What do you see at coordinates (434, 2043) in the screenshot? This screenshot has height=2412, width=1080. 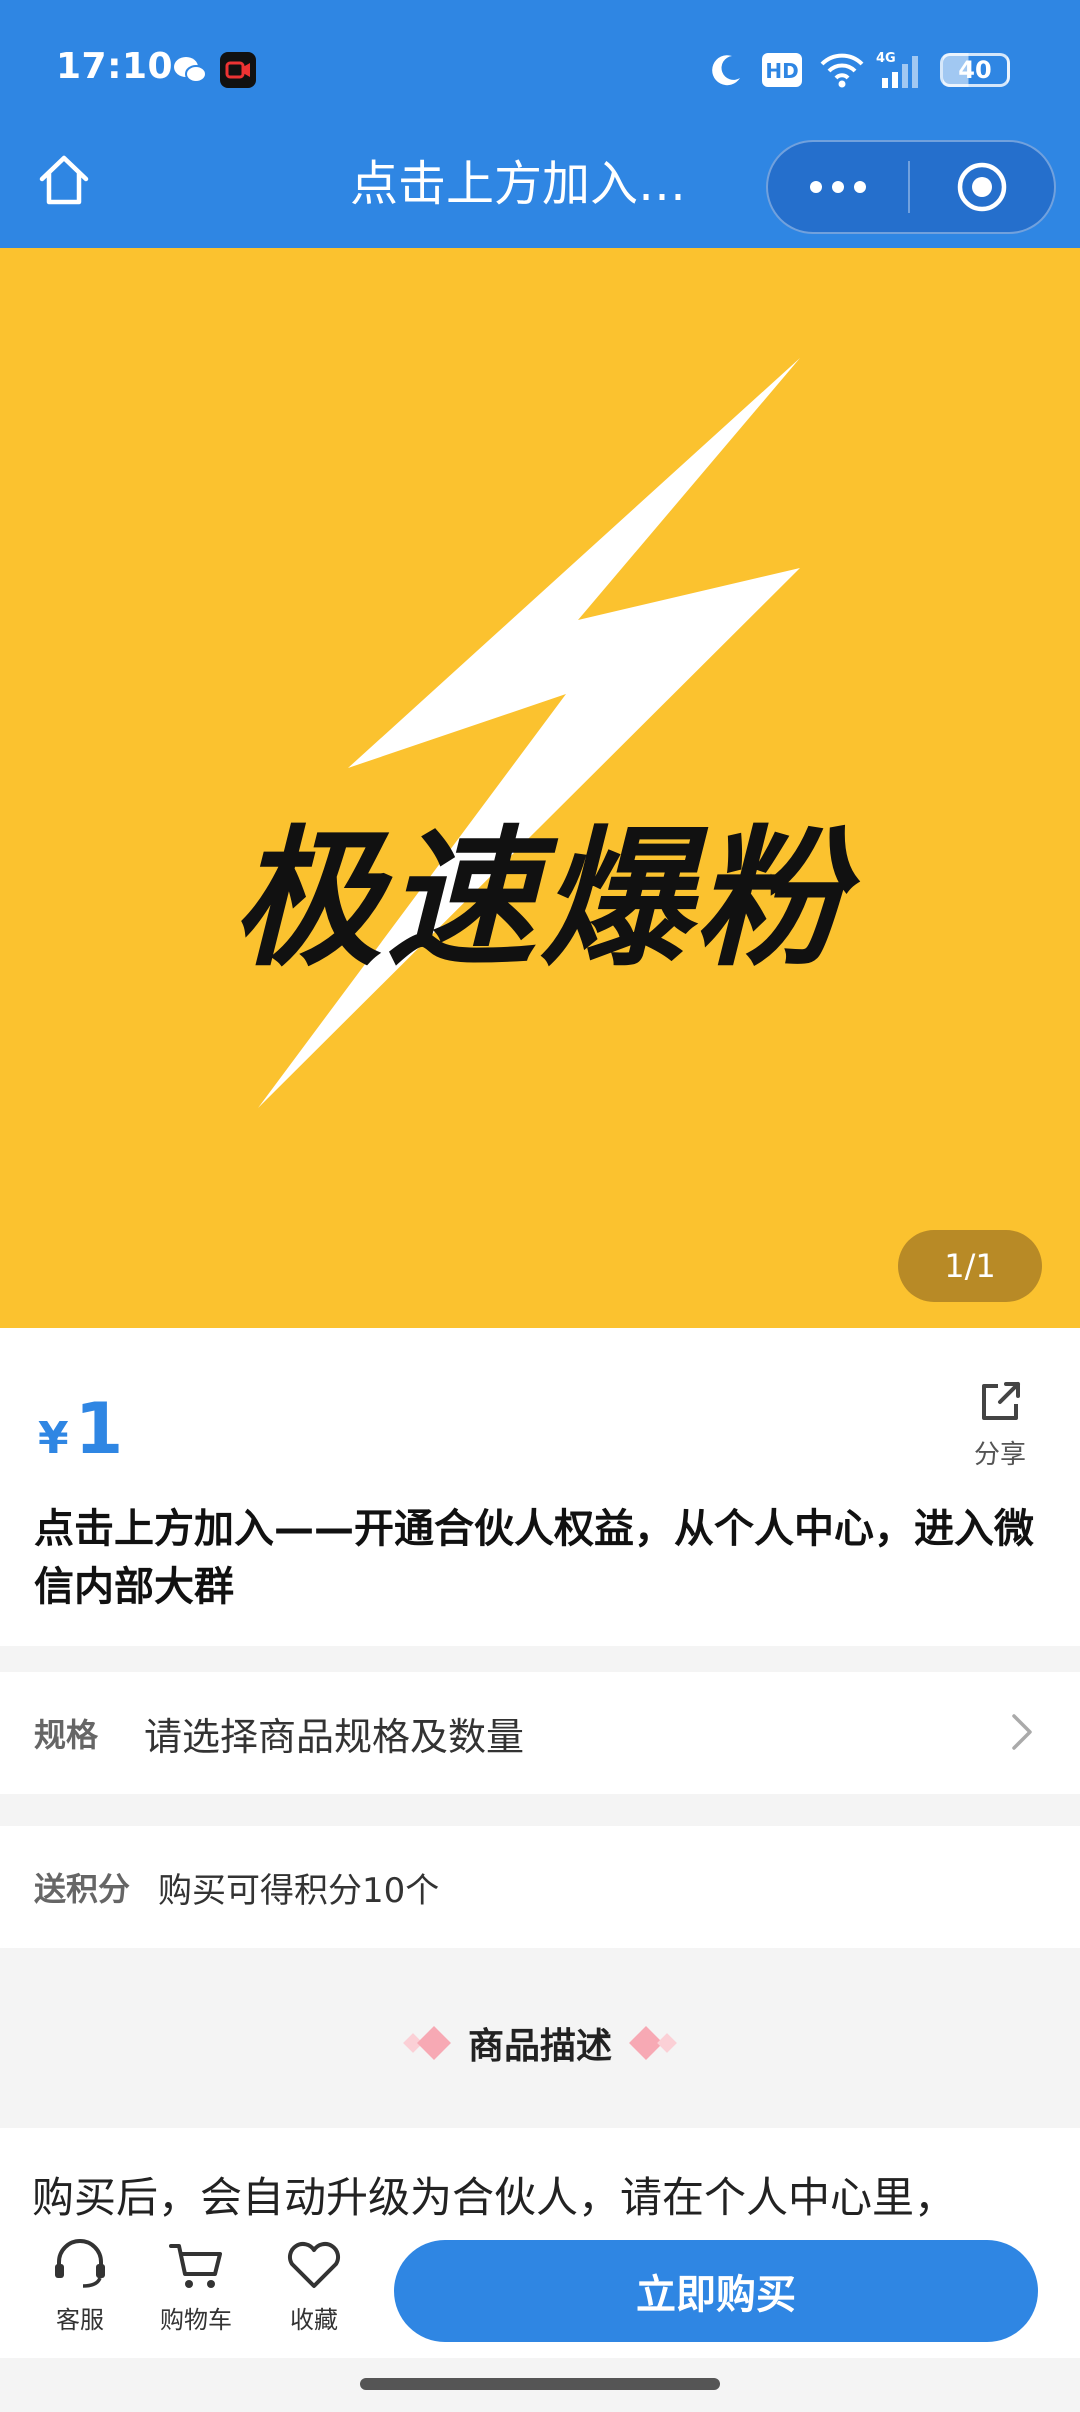 I see `diamond` at bounding box center [434, 2043].